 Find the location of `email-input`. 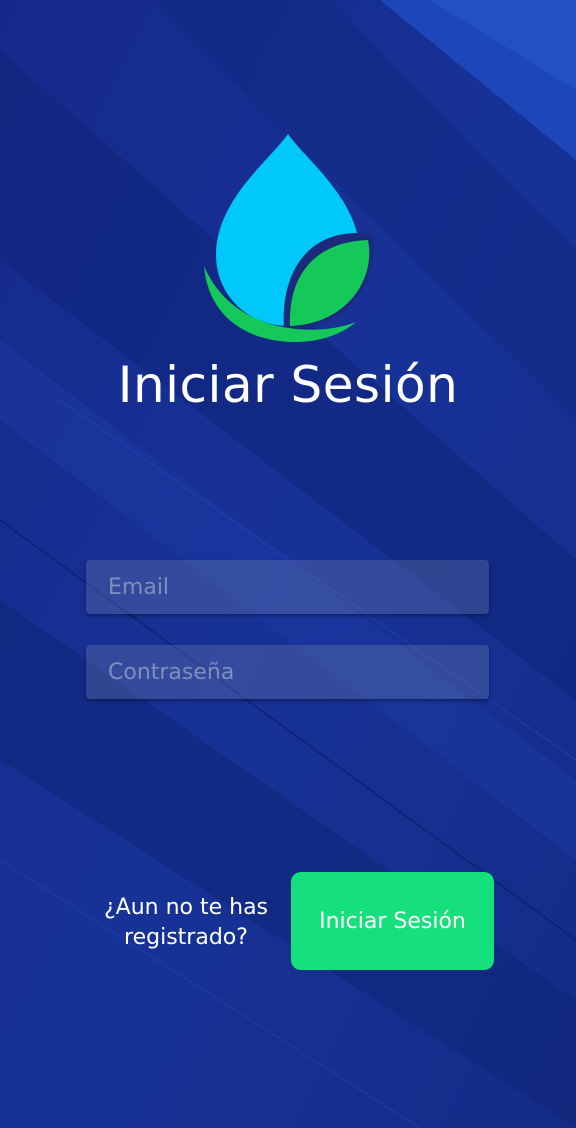

email-input is located at coordinates (287, 587).